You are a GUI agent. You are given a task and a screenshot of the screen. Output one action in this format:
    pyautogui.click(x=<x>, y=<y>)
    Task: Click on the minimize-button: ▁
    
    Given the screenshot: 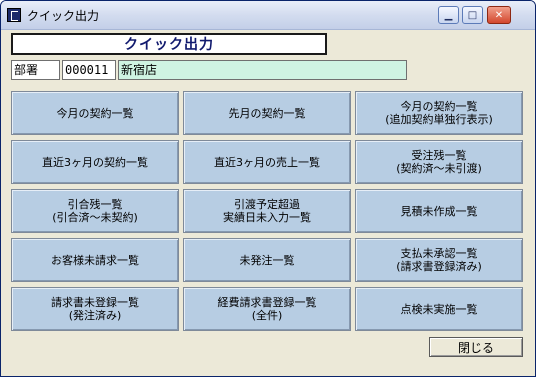 What is the action you would take?
    pyautogui.click(x=448, y=15)
    